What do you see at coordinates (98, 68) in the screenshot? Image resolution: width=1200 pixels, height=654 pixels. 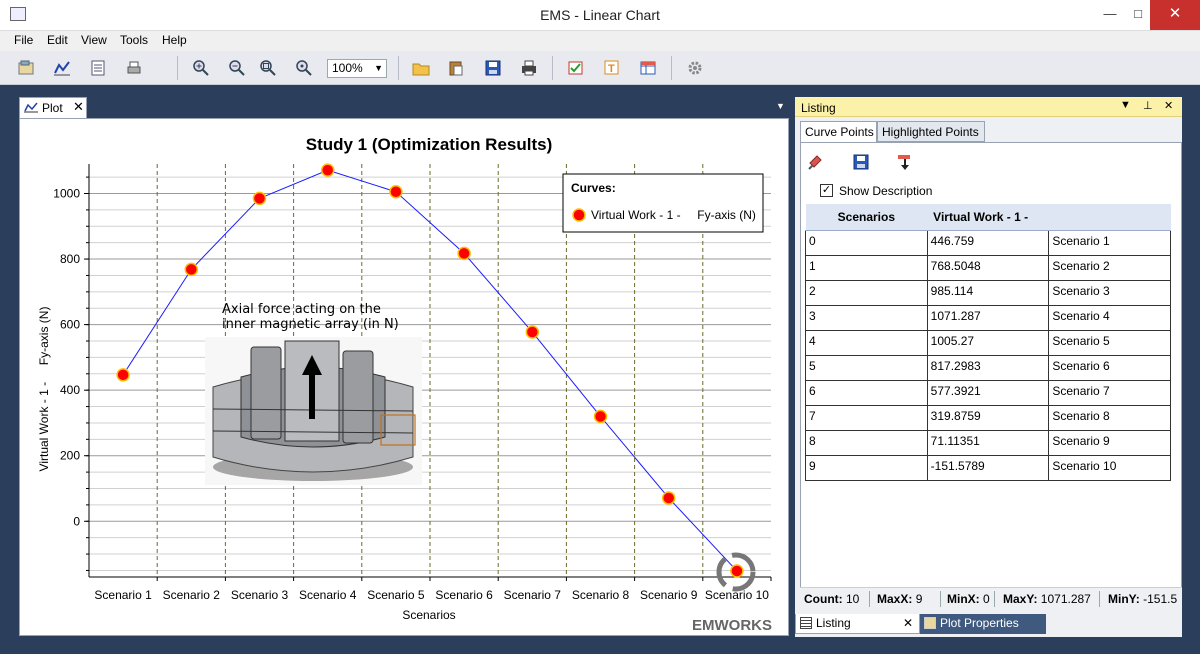 I see `report-icon` at bounding box center [98, 68].